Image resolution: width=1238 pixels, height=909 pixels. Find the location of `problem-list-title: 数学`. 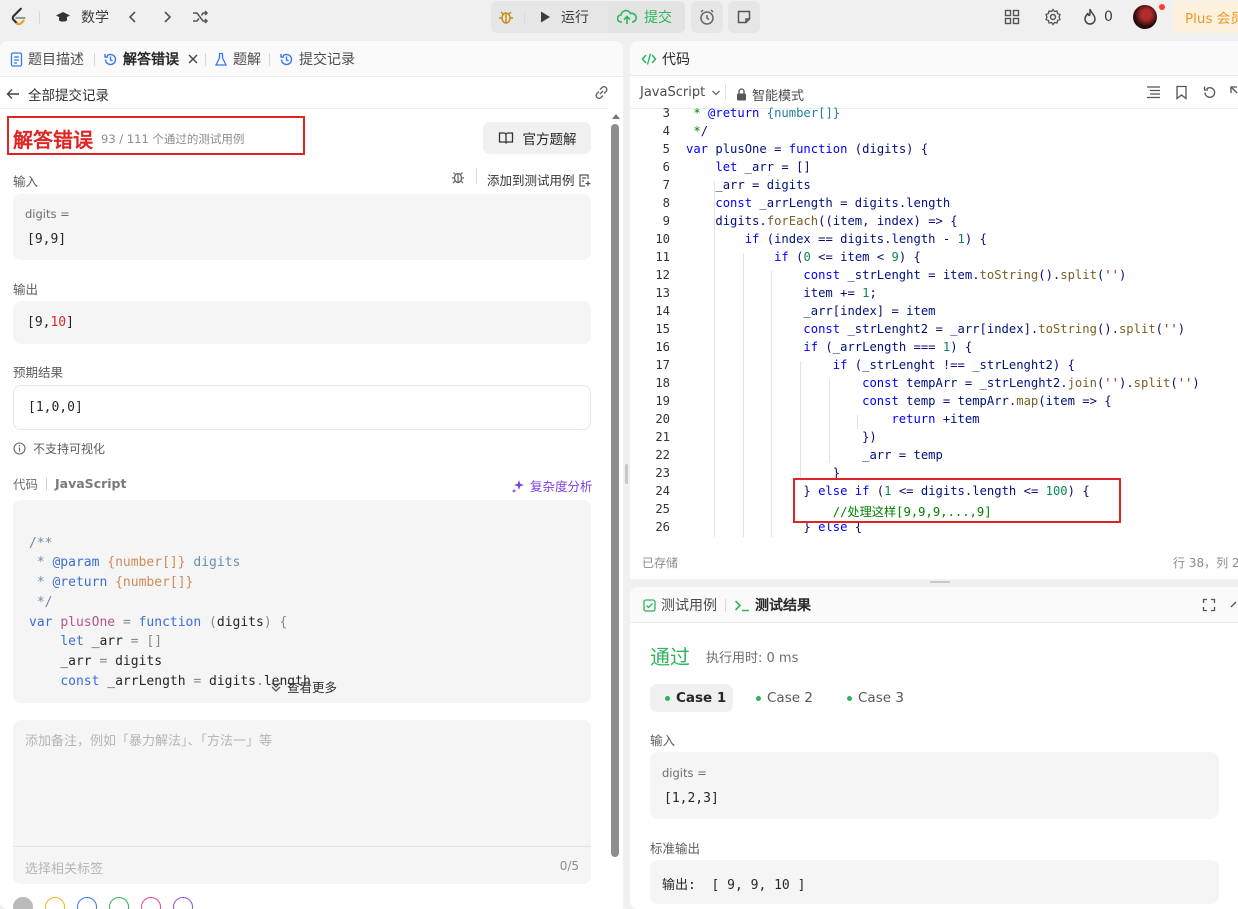

problem-list-title: 数学 is located at coordinates (95, 18).